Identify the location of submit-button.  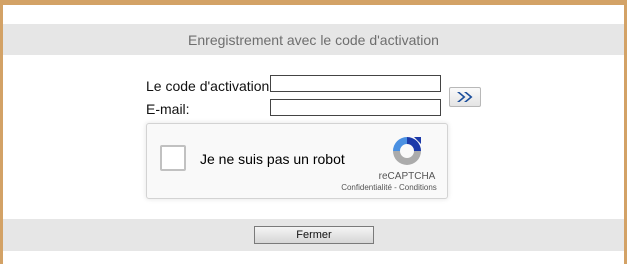
(465, 97).